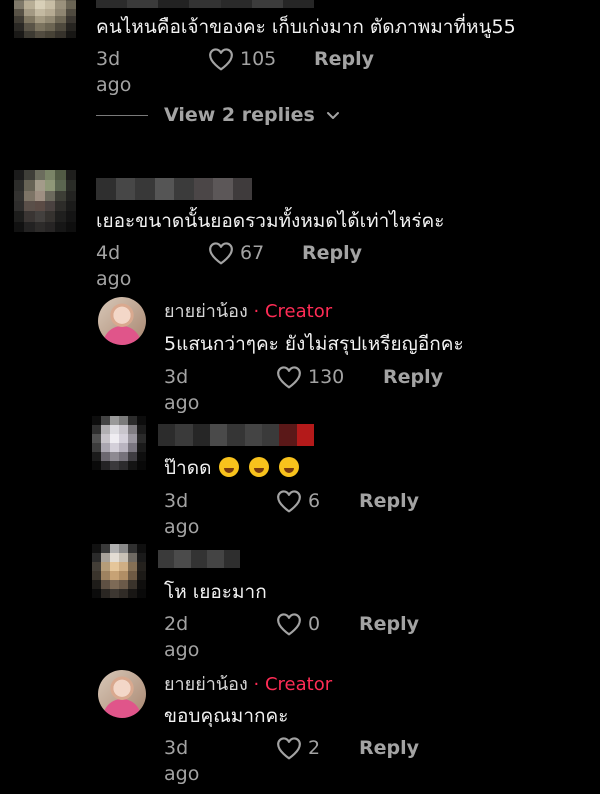  I want to click on like-count: 0, so click(314, 624).